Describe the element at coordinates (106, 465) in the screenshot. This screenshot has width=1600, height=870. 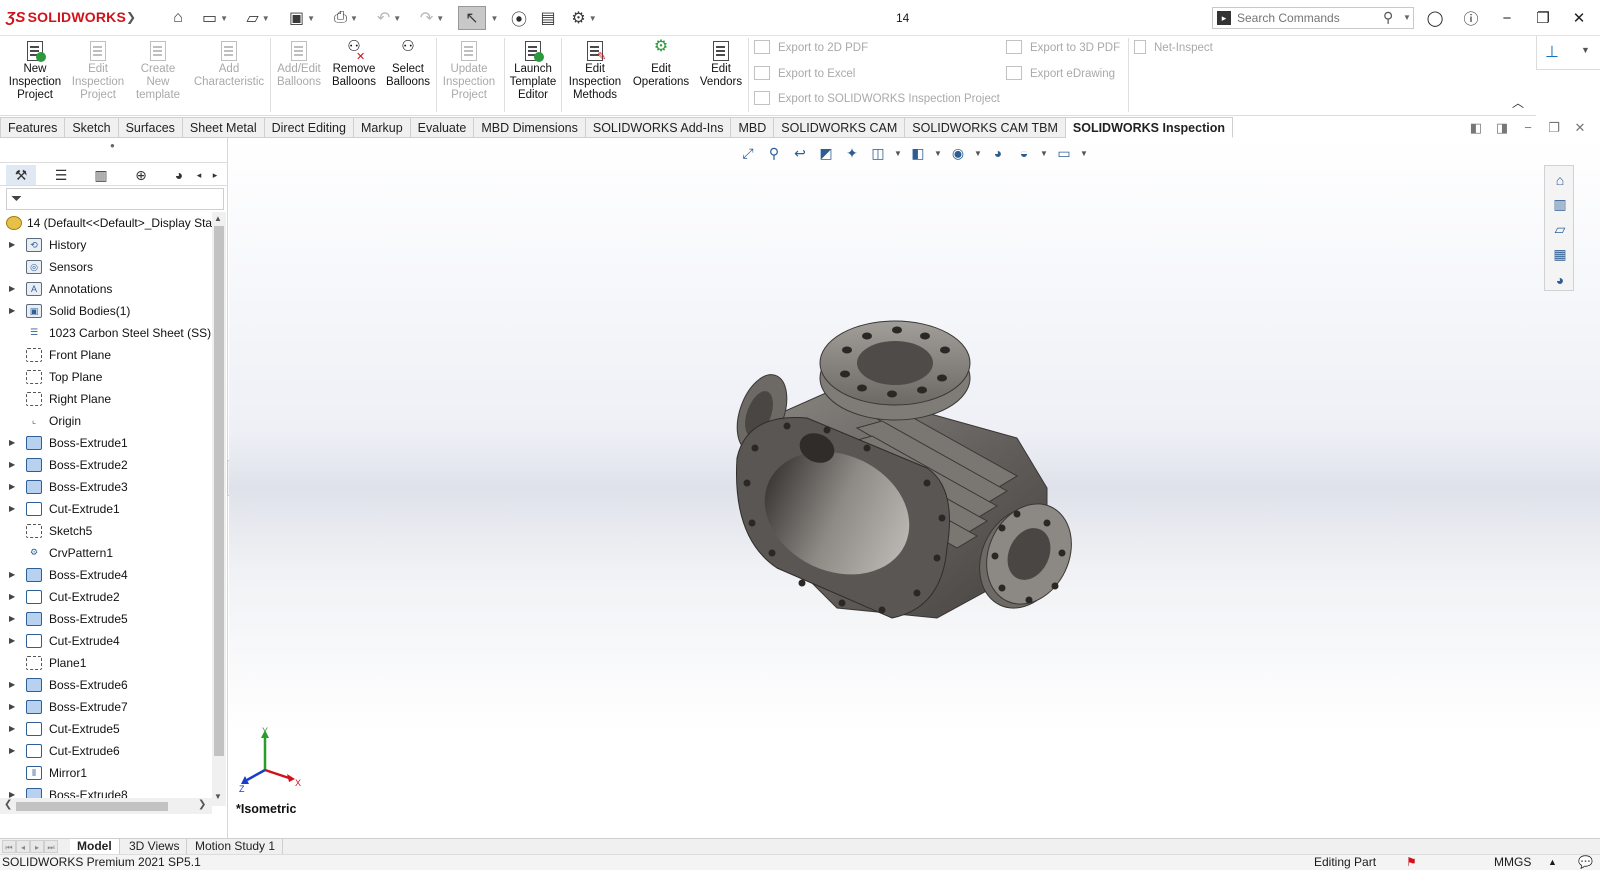
I see `tree-node-boss-extrude2: ▶ Boss-Extrude2` at that location.